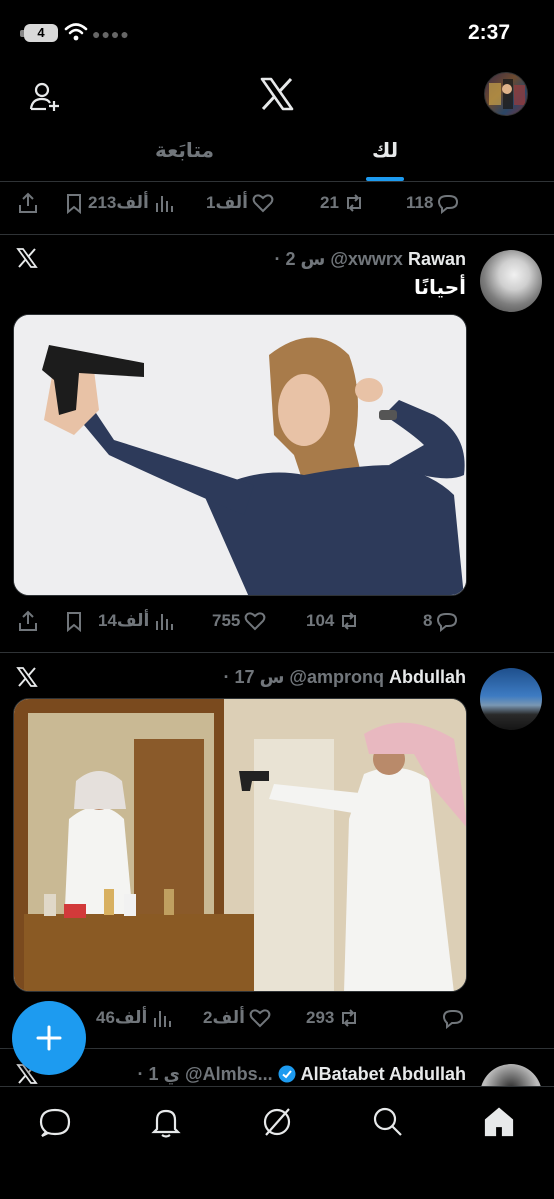 The width and height of the screenshot is (554, 1199). I want to click on grok-icon, so click(277, 1122).